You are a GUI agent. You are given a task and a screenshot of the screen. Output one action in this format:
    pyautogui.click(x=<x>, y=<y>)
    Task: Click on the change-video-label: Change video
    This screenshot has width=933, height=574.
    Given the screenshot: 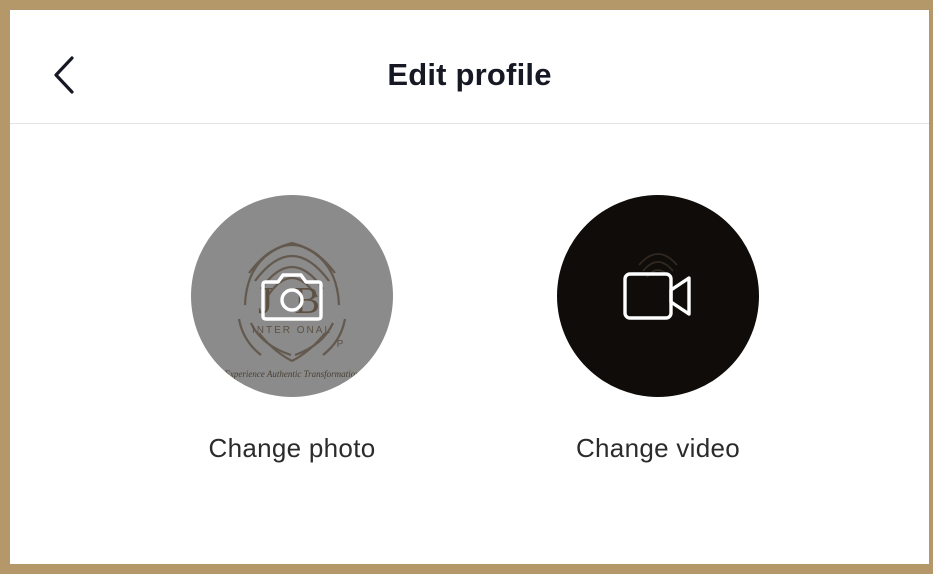 What is the action you would take?
    pyautogui.click(x=658, y=448)
    